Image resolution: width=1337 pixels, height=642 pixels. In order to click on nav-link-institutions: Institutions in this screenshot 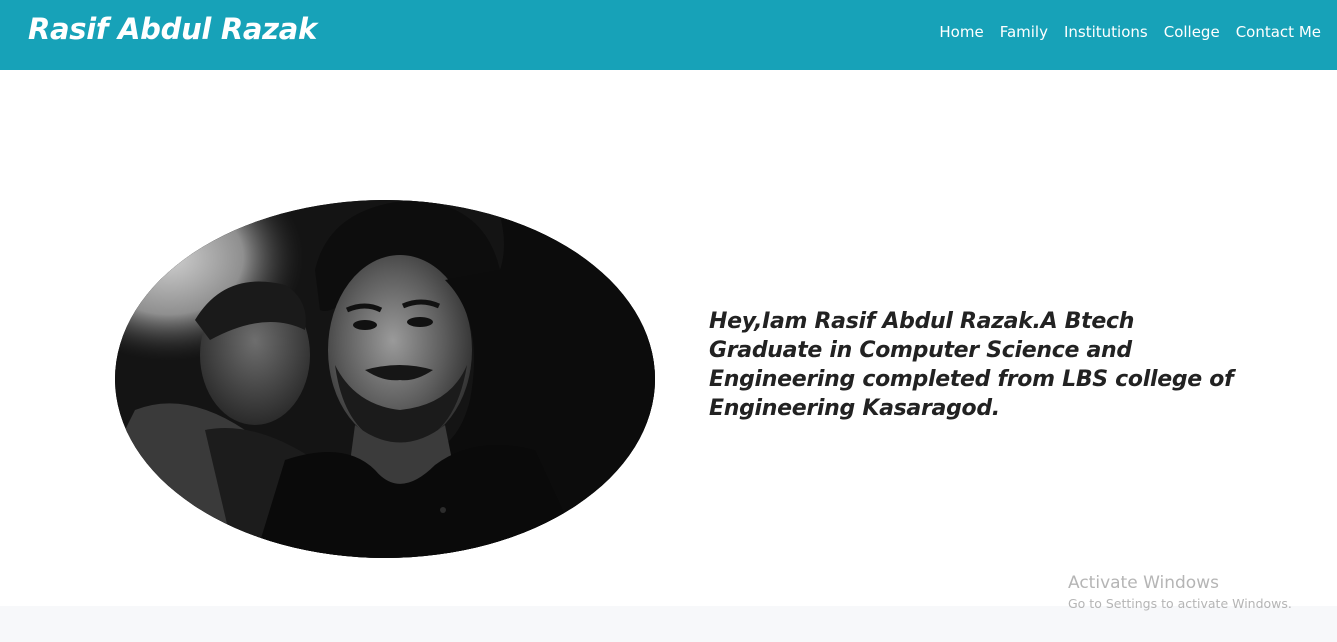, I will do `click(1106, 32)`.